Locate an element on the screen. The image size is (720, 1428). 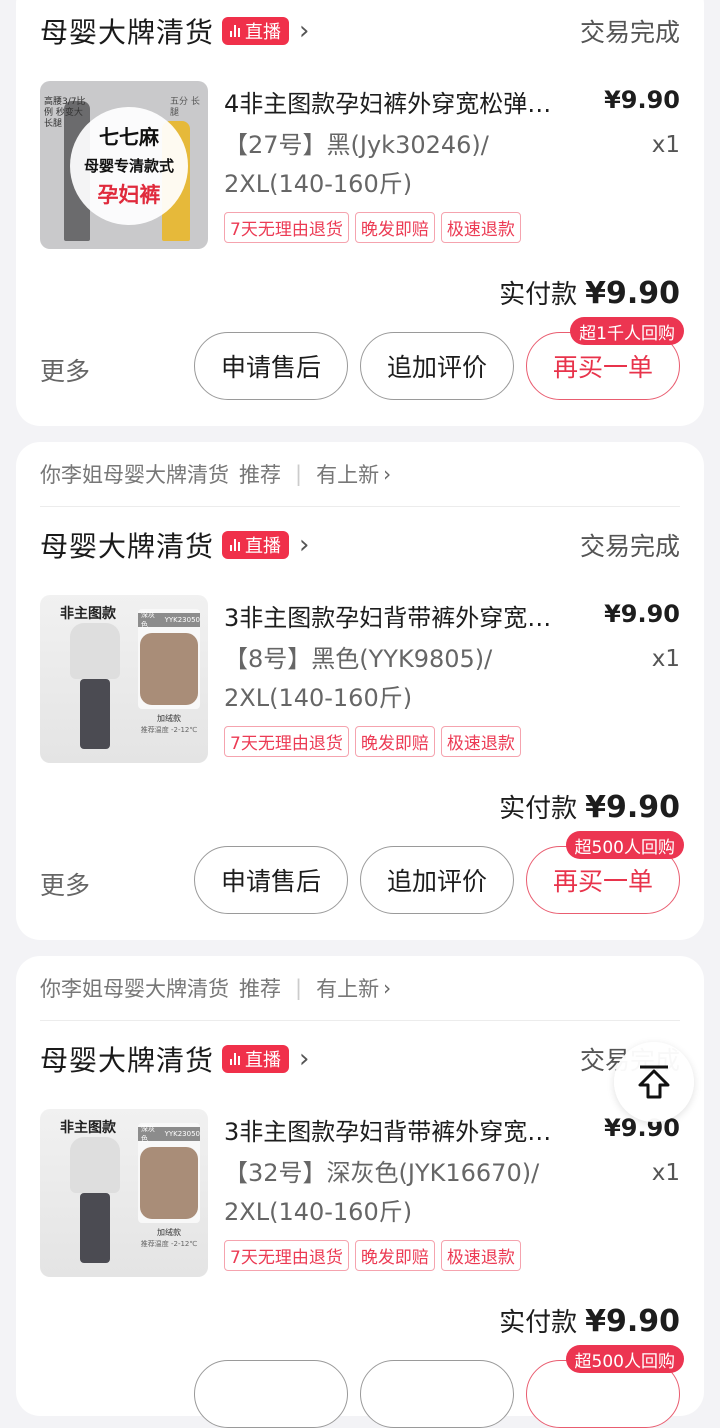
rebuy-hint-badge: 超1千人回购 is located at coordinates (627, 331).